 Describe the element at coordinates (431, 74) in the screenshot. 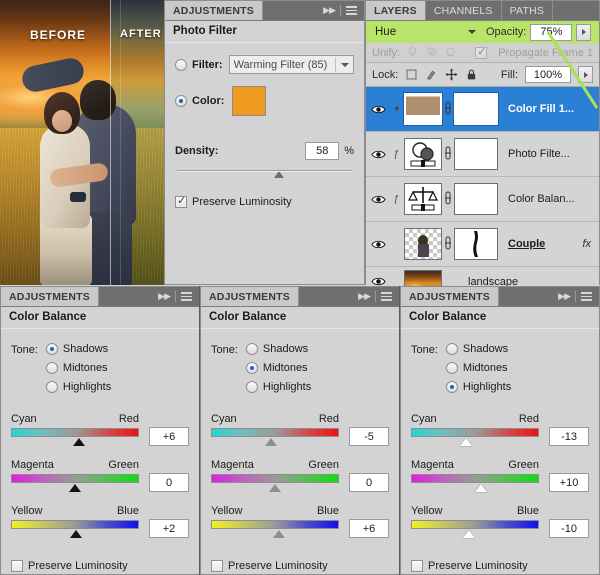

I see `lock-image-pixels-brush-icon` at that location.